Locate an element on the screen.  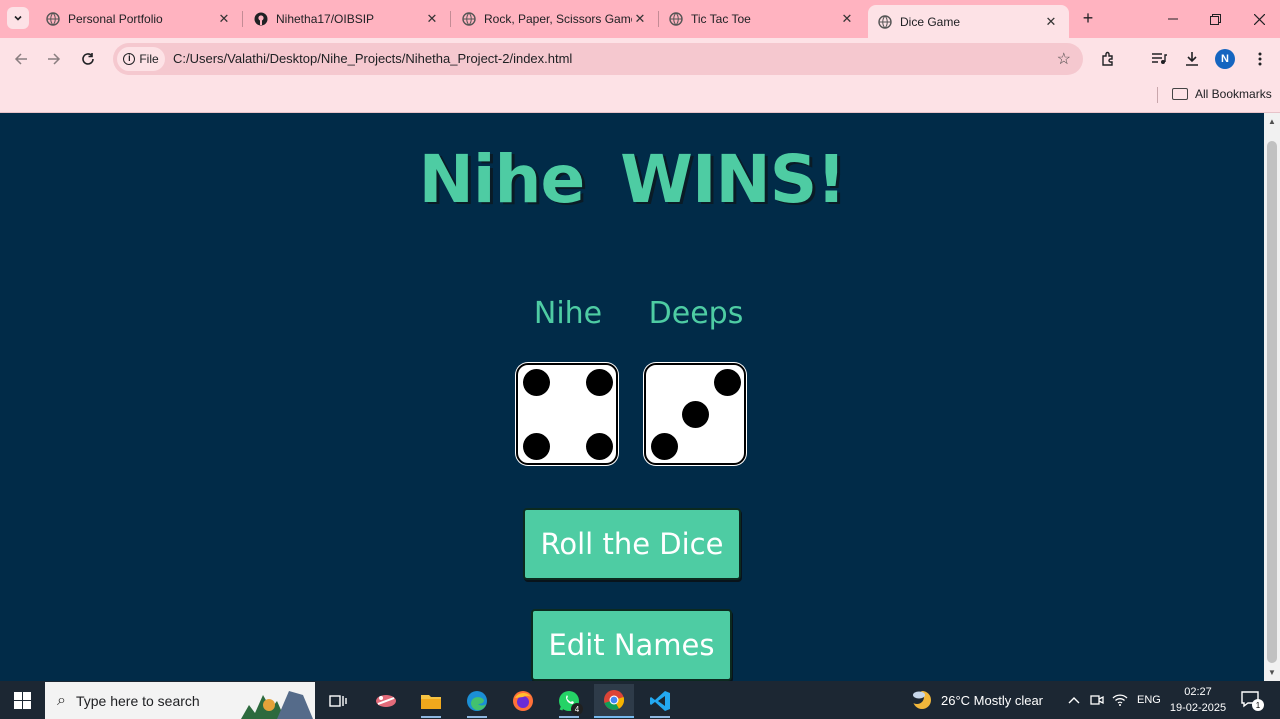
all-bookmarks-button: All Bookmarks is located at coordinates (1222, 94).